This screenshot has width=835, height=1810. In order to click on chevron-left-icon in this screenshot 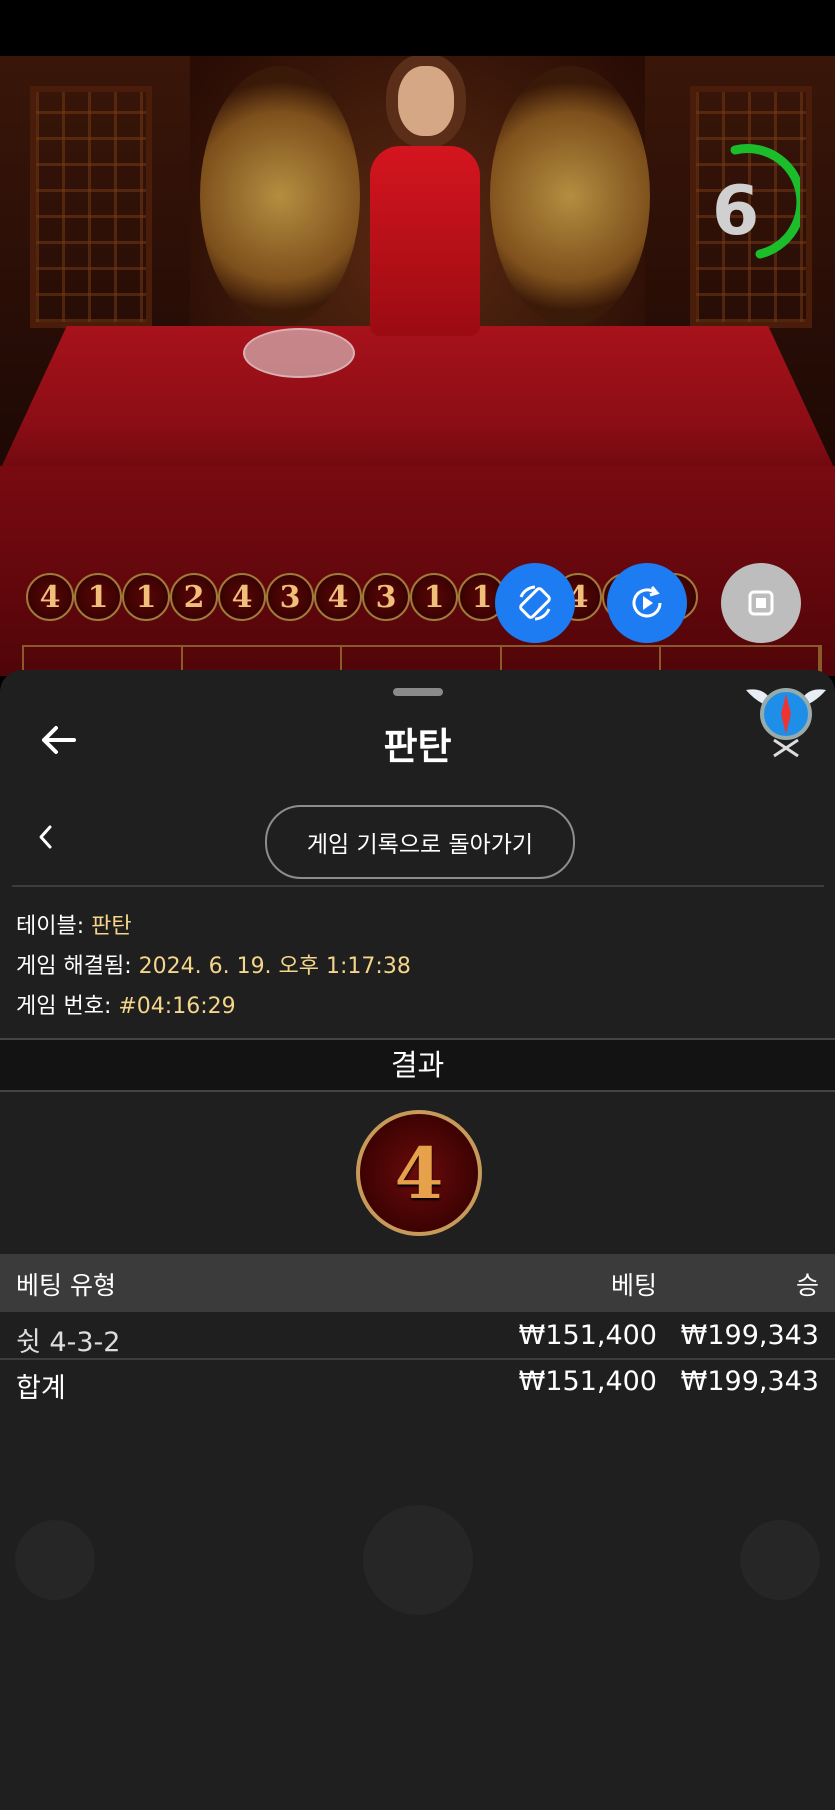, I will do `click(45, 837)`.